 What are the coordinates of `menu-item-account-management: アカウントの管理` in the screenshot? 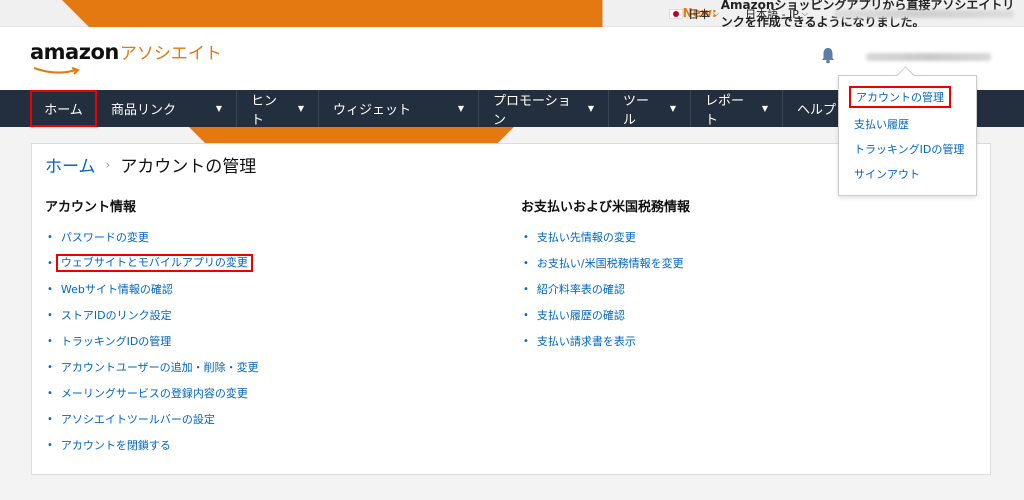 It's located at (900, 97).